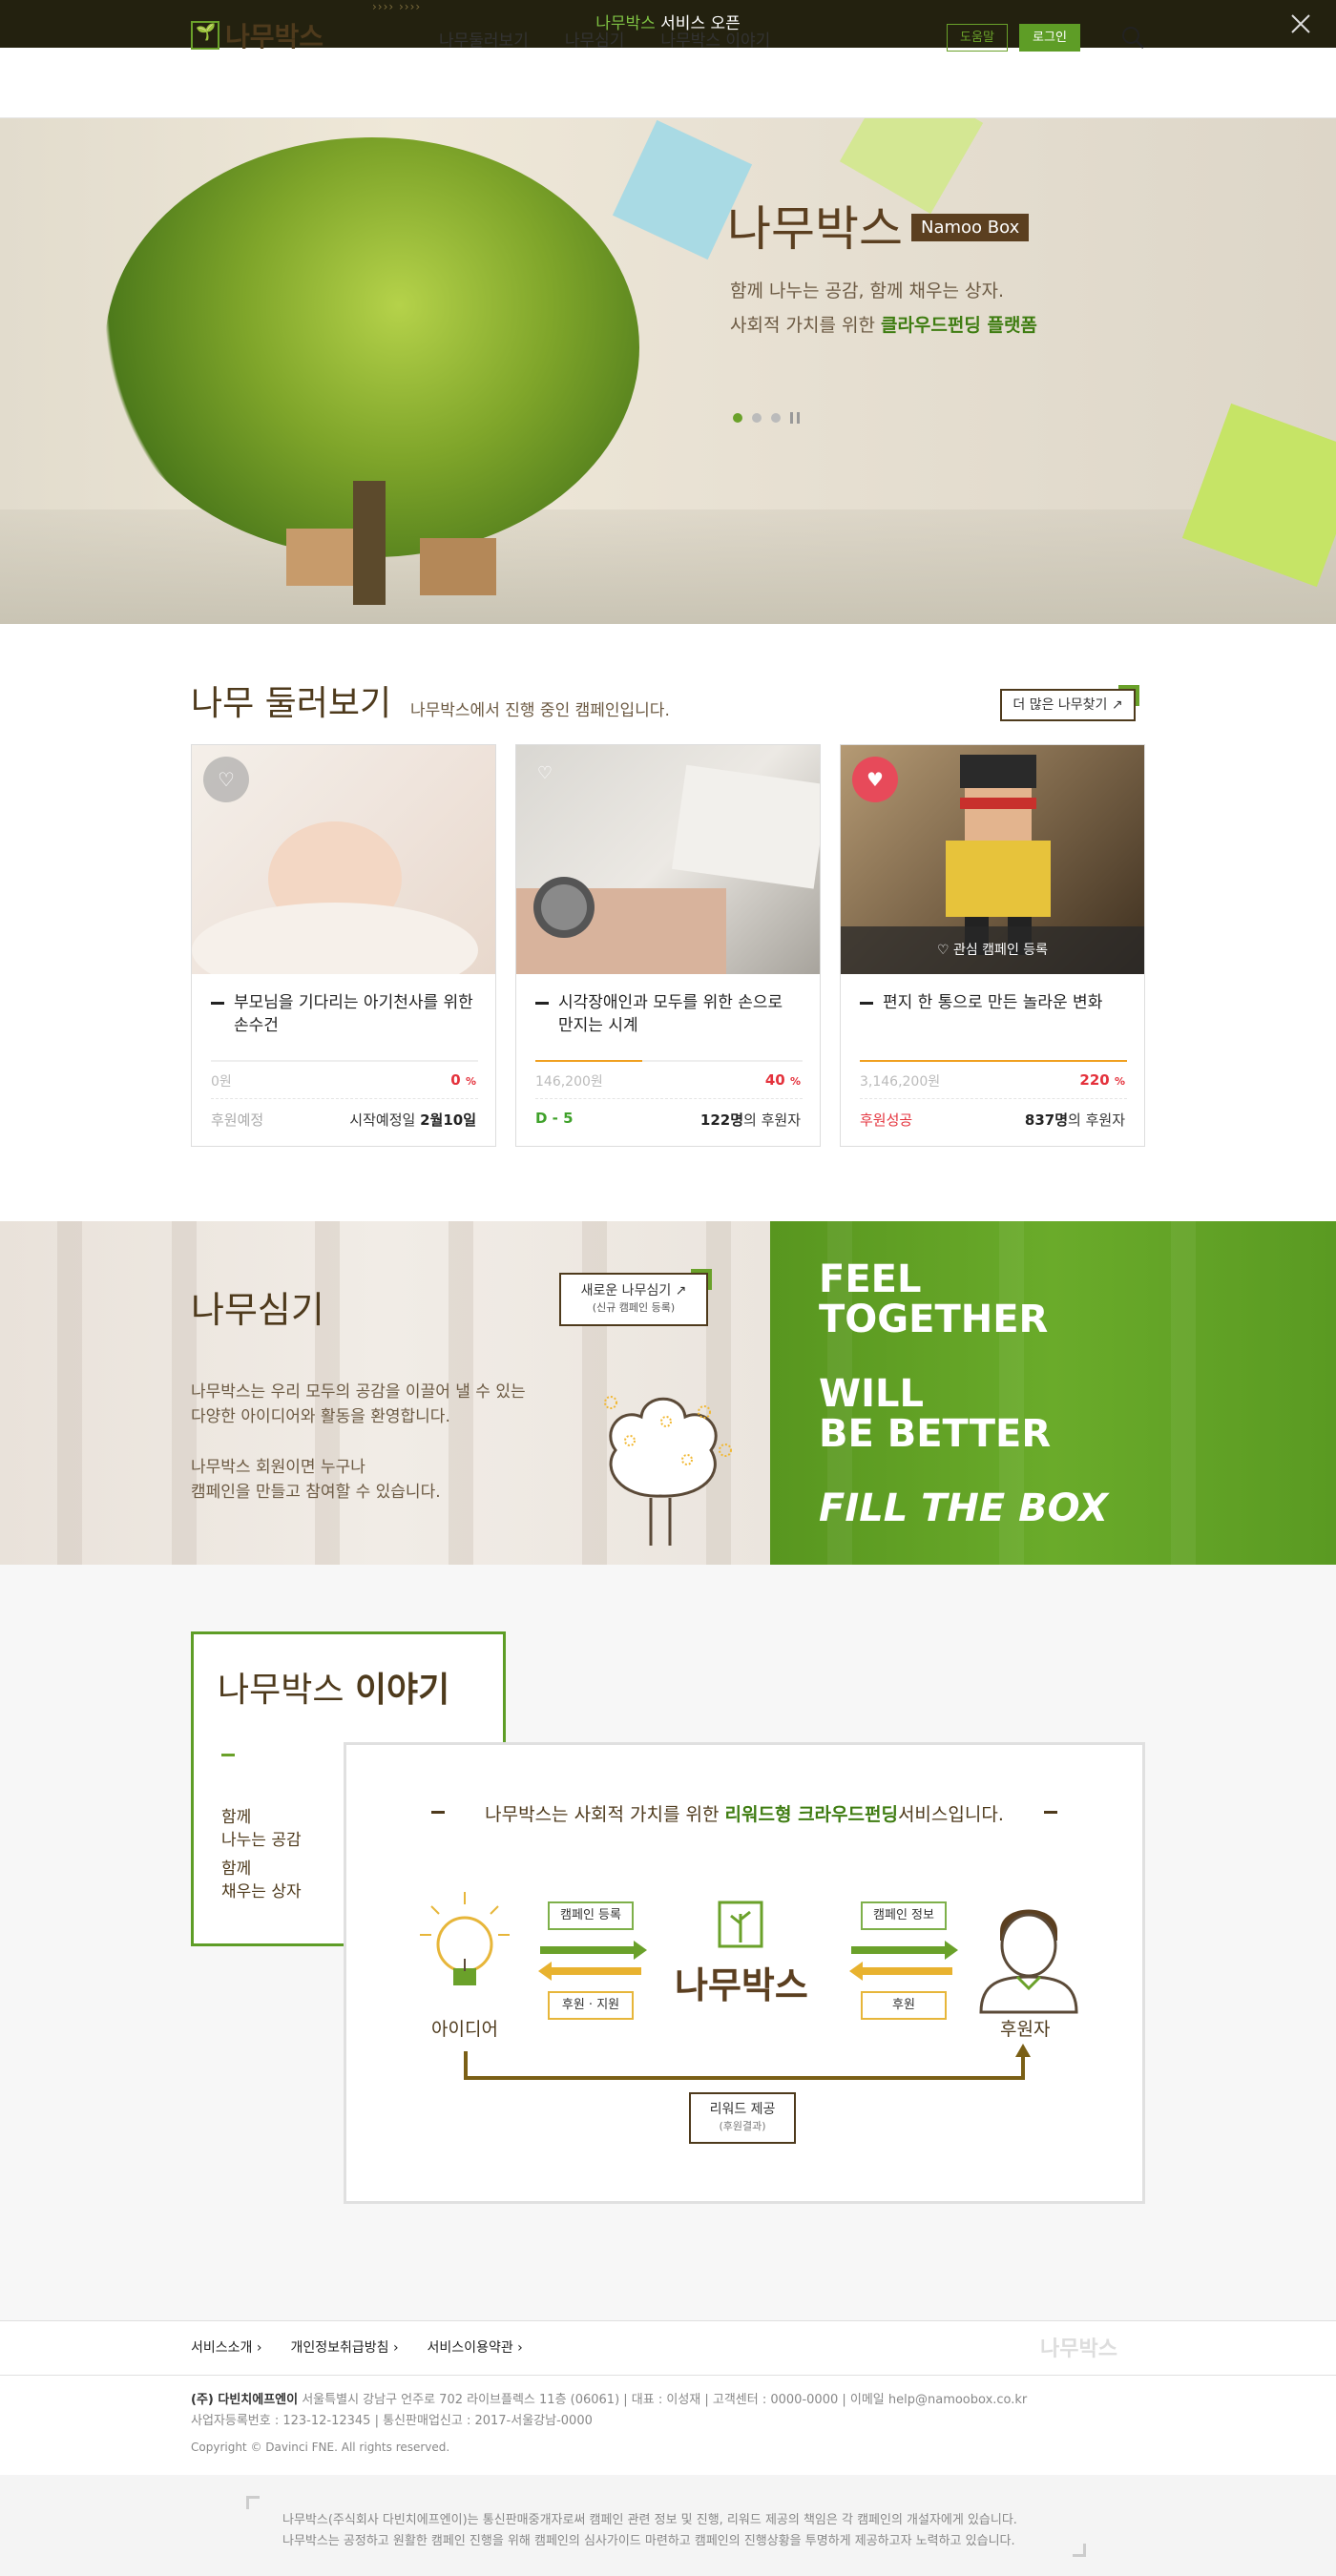 This screenshot has height=2576, width=1336. What do you see at coordinates (257, 1310) in the screenshot?
I see `plant-title: 나무심기` at bounding box center [257, 1310].